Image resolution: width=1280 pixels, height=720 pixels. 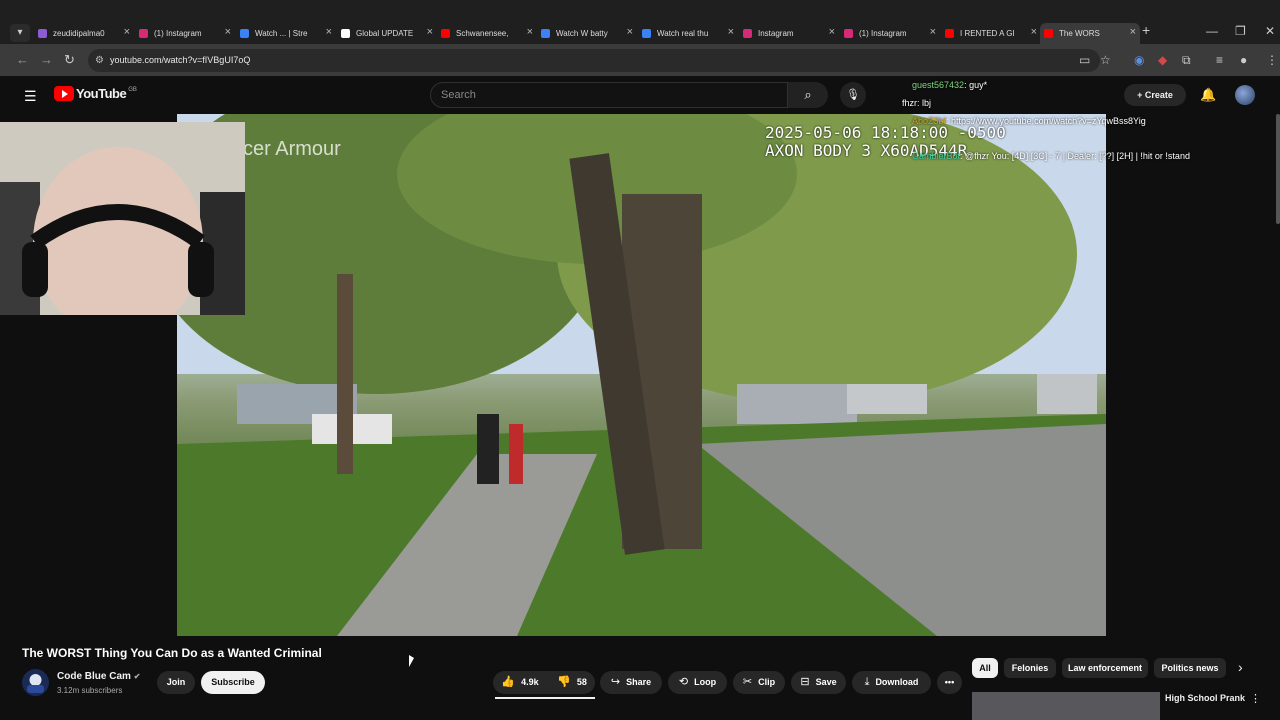 I want to click on search-button: ⌕, so click(x=808, y=95).